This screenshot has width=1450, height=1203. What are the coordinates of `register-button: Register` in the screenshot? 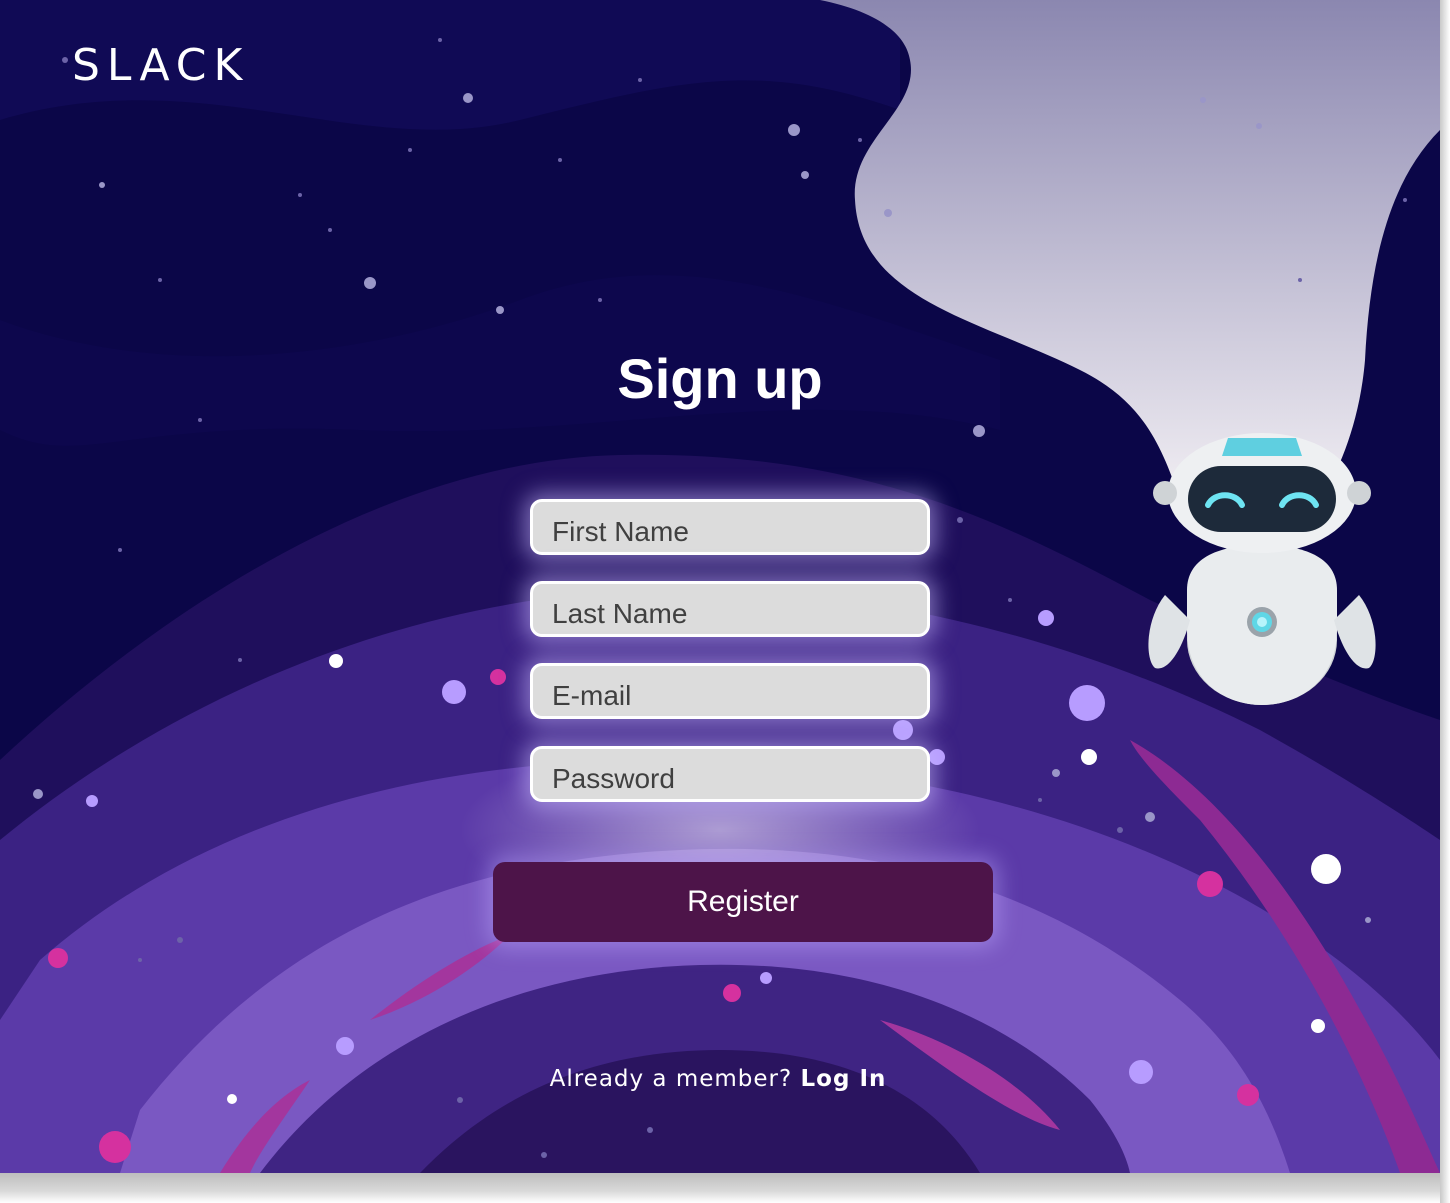 It's located at (743, 902).